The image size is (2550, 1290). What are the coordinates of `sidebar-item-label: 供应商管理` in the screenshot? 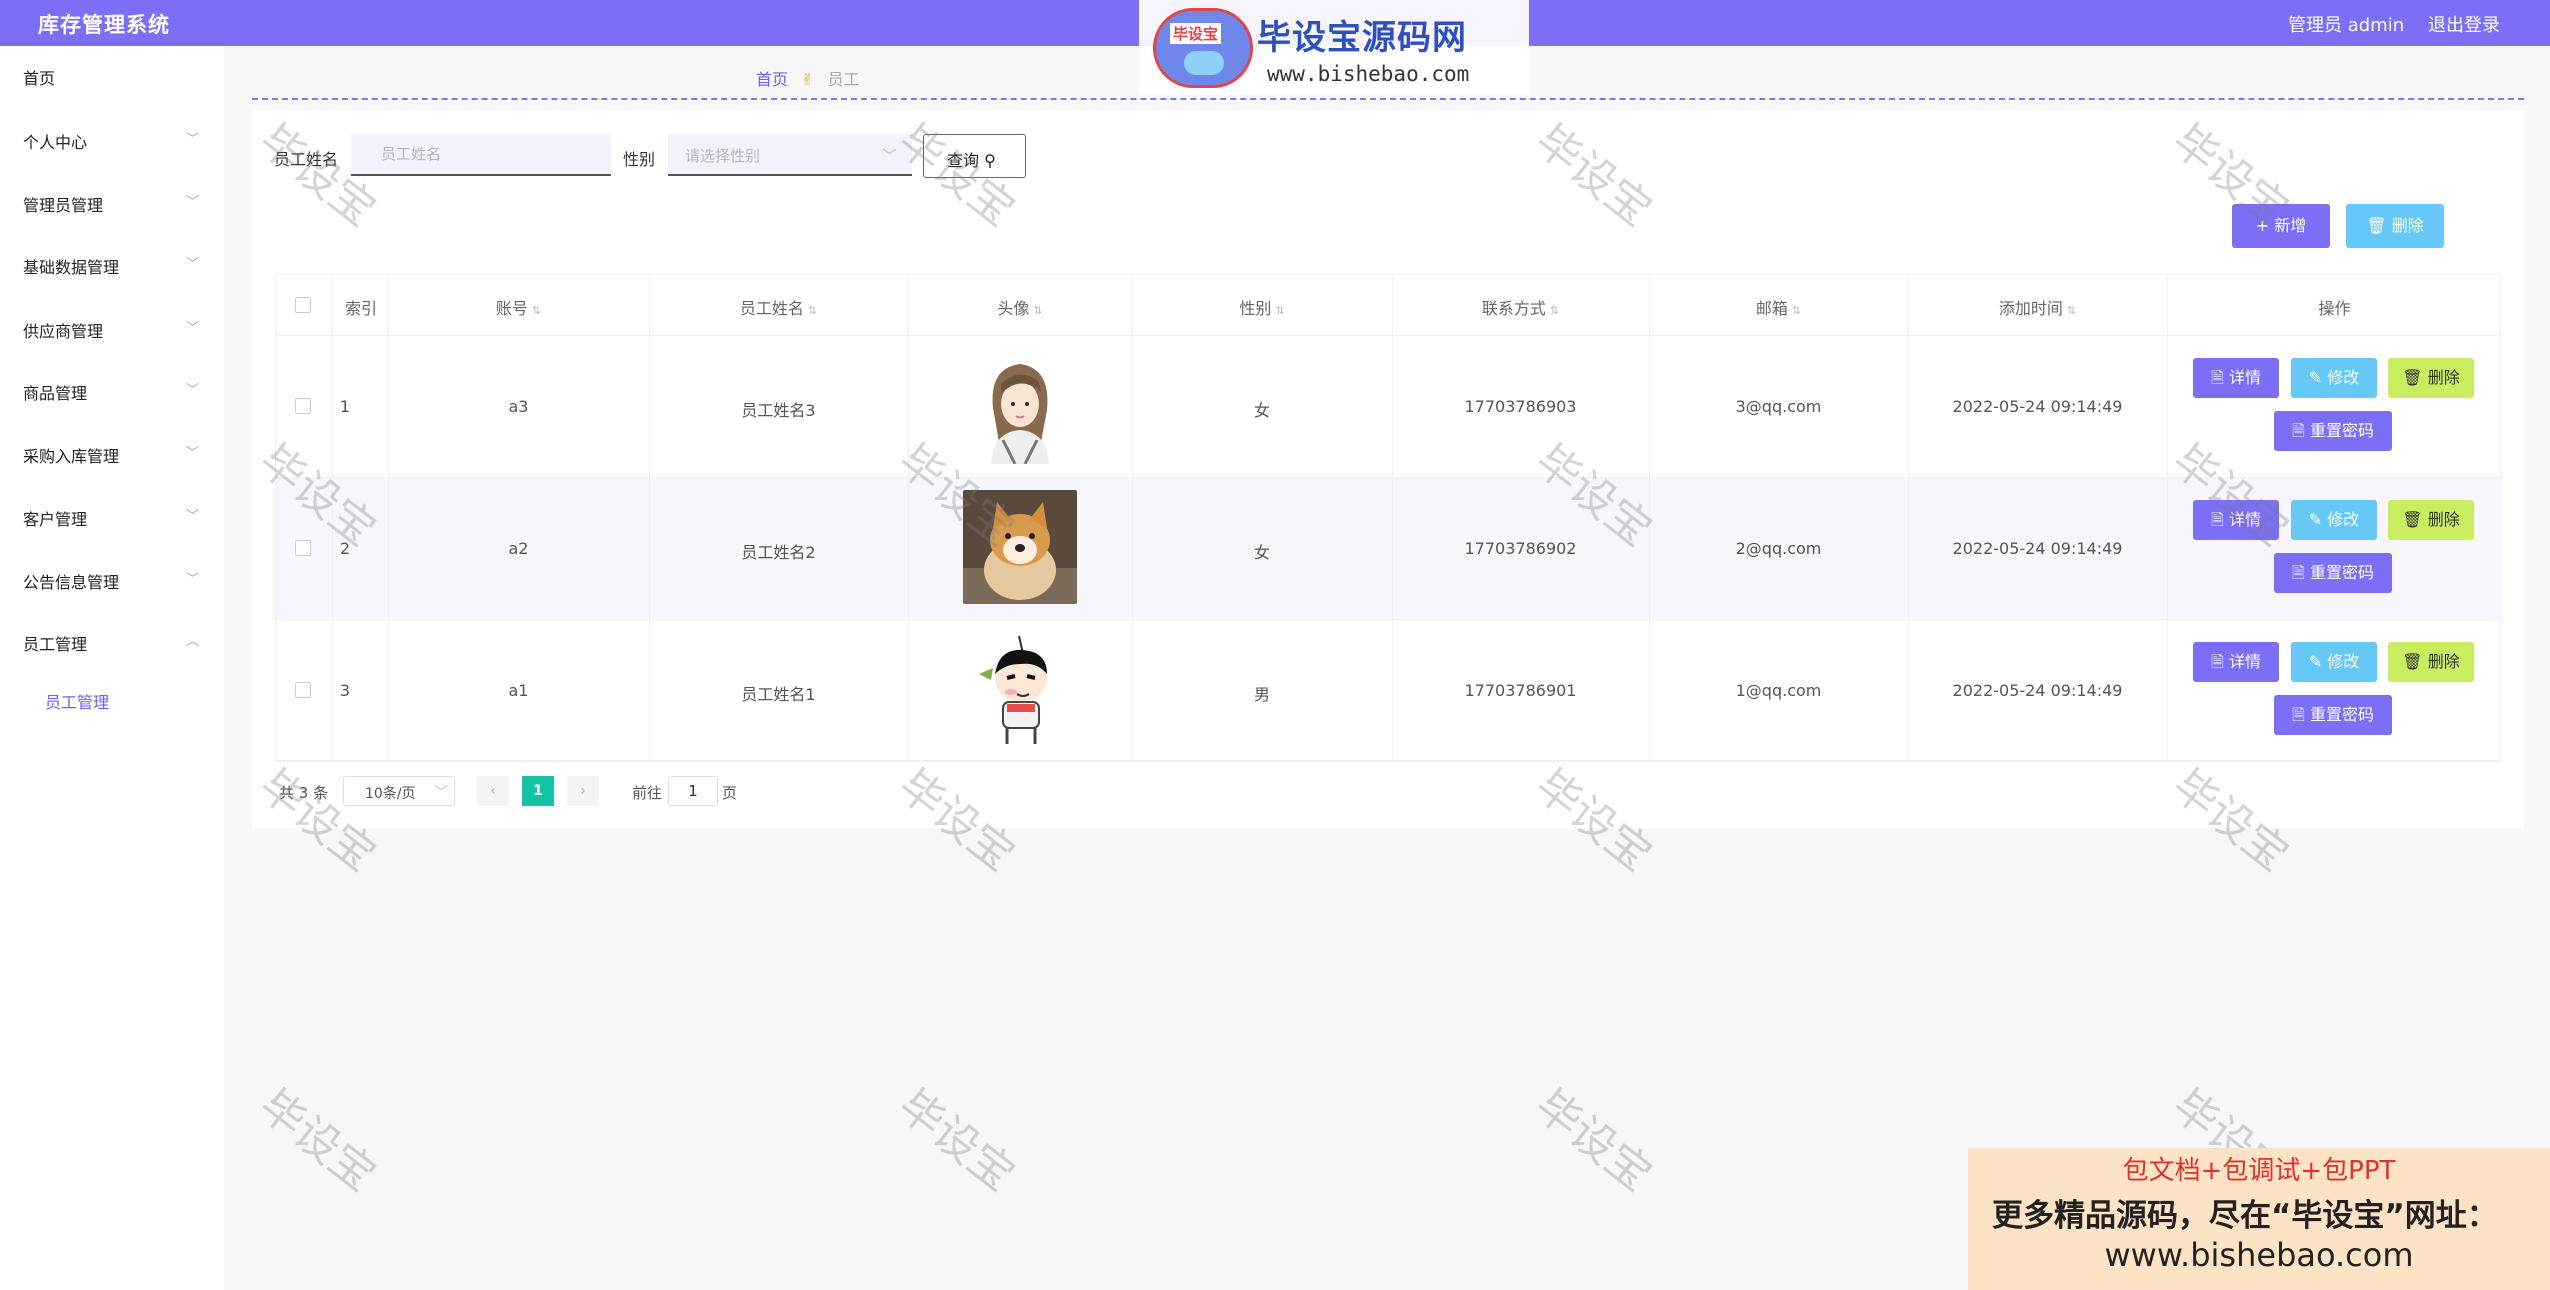 It's located at (63, 331).